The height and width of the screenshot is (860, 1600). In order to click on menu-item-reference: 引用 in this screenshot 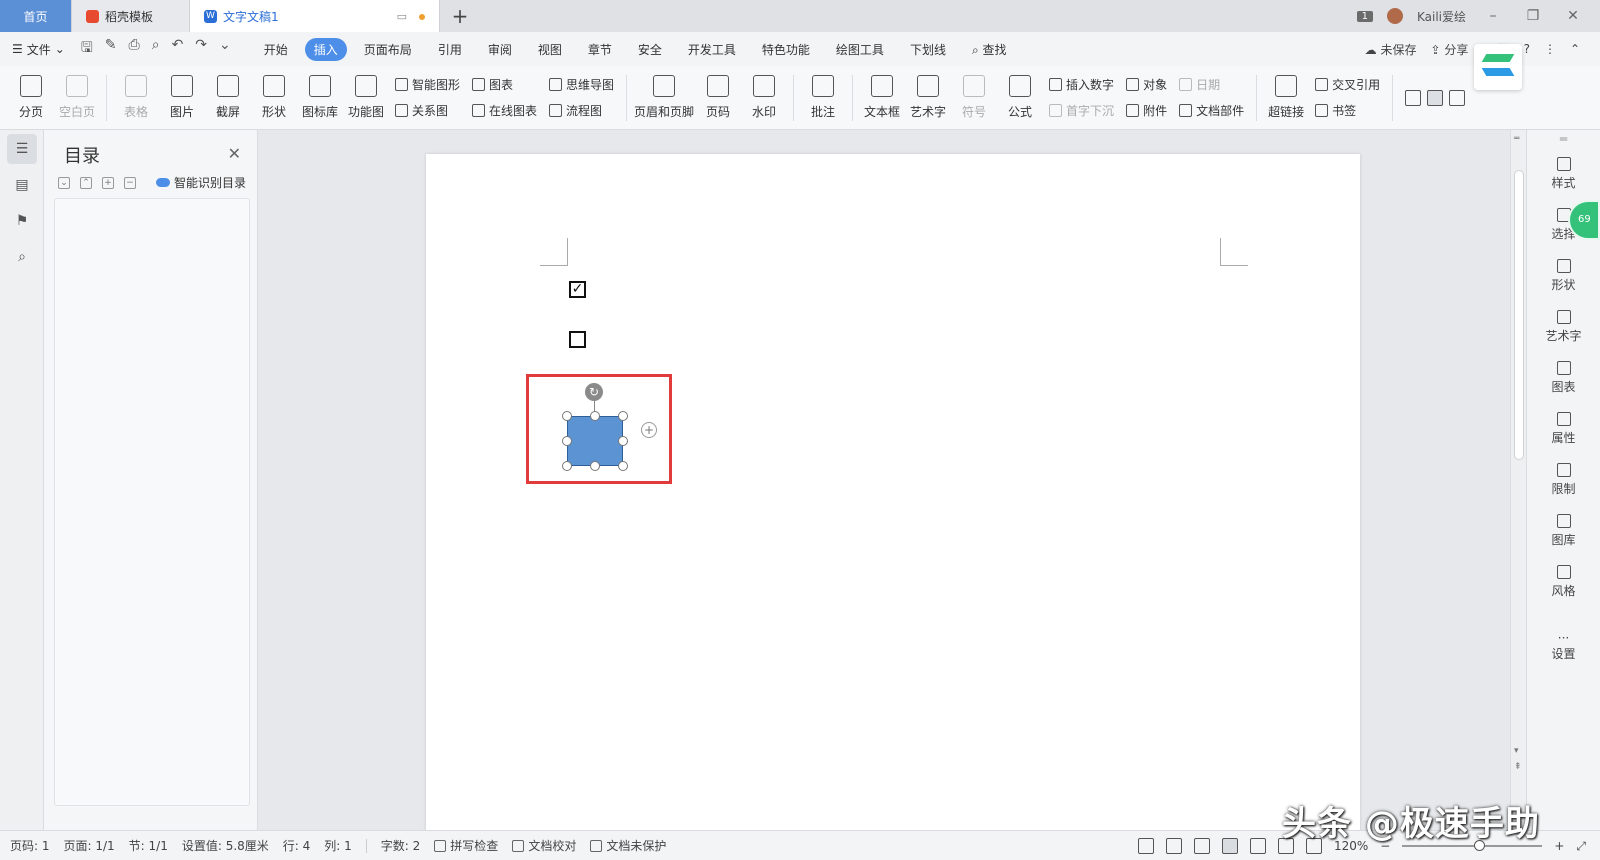, I will do `click(450, 49)`.